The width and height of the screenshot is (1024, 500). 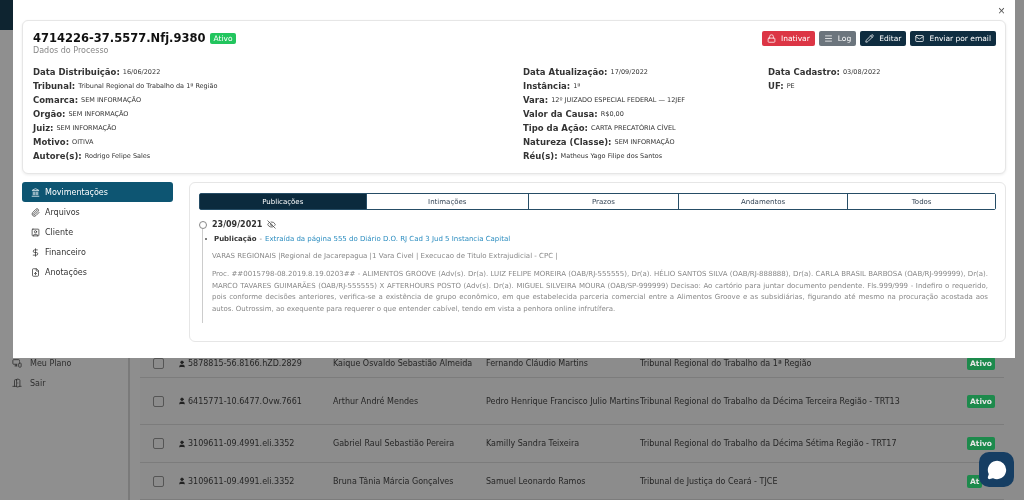 I want to click on sidebar-item: Sair, so click(x=38, y=383).